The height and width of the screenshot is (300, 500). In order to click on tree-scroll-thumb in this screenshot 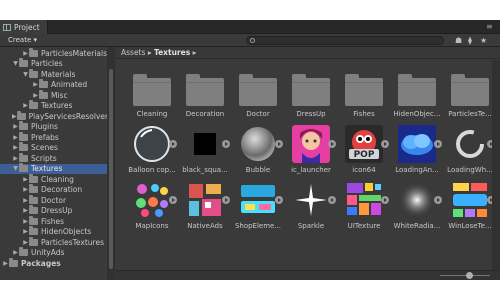, I will do `click(111, 169)`.